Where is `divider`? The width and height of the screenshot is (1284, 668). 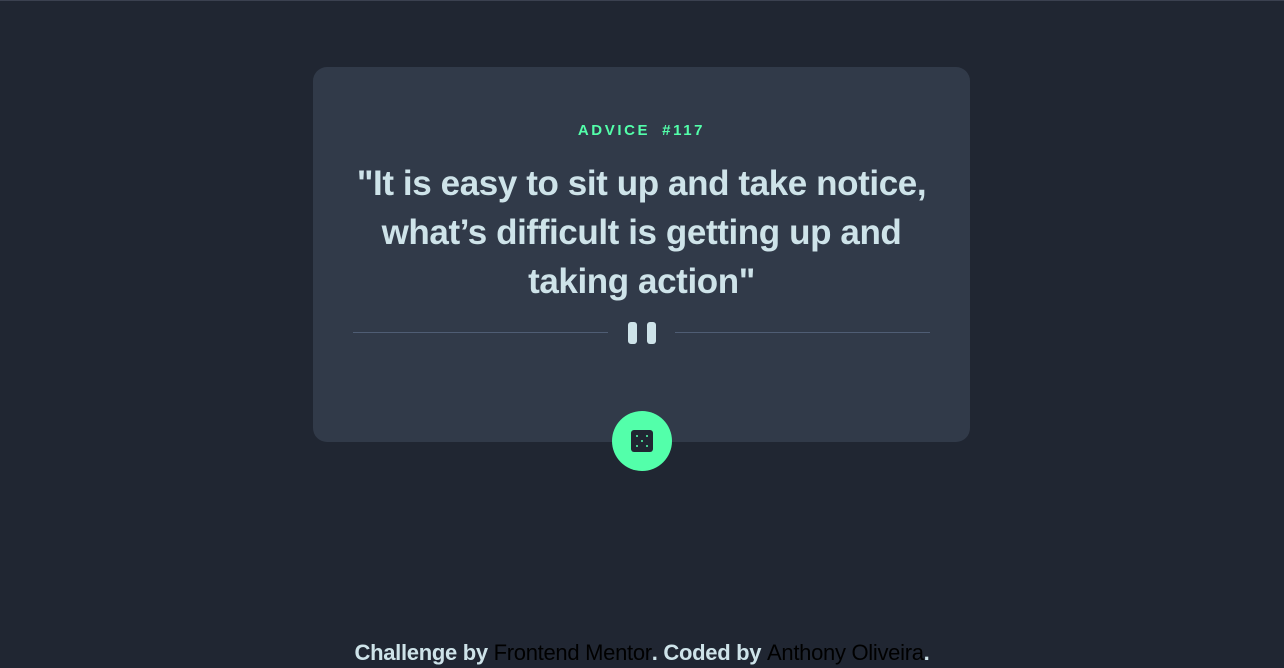 divider is located at coordinates (641, 333).